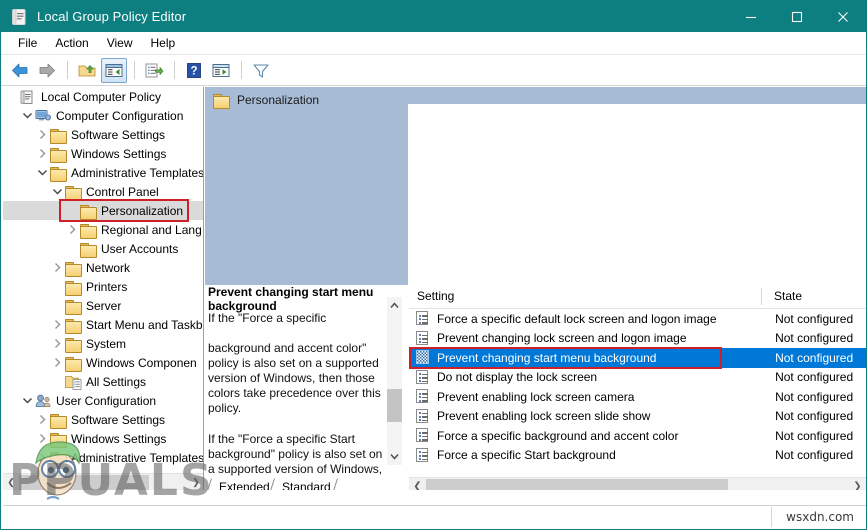  Describe the element at coordinates (20, 70) in the screenshot. I see `back-icon` at that location.